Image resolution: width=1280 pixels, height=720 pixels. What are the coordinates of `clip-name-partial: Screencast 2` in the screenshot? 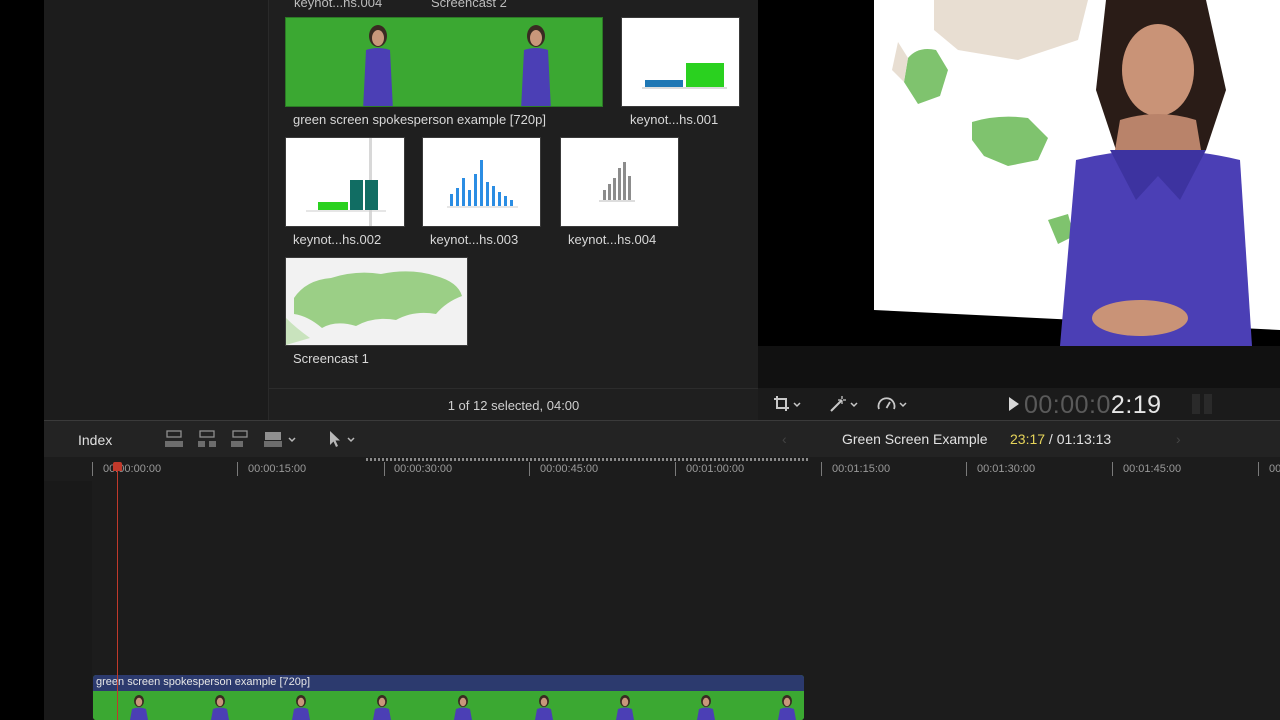 It's located at (469, 5).